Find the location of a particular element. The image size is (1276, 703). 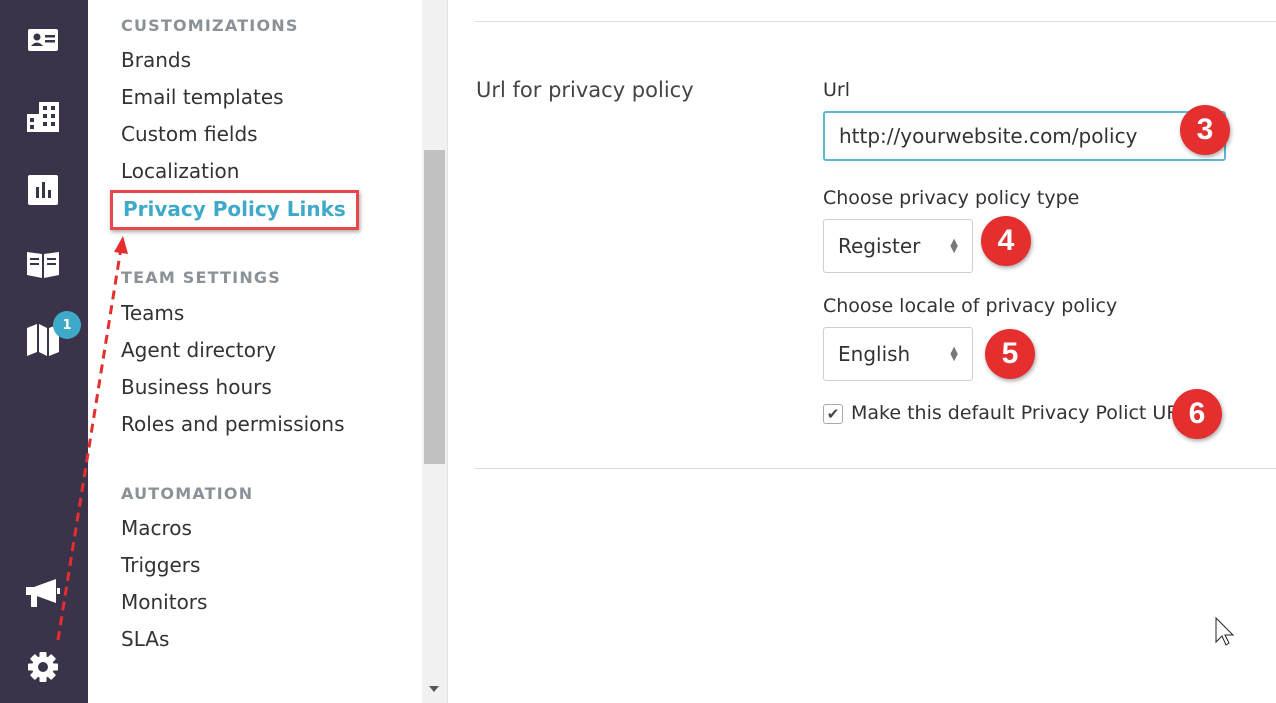

menu-item-teams: Teams is located at coordinates (152, 313).